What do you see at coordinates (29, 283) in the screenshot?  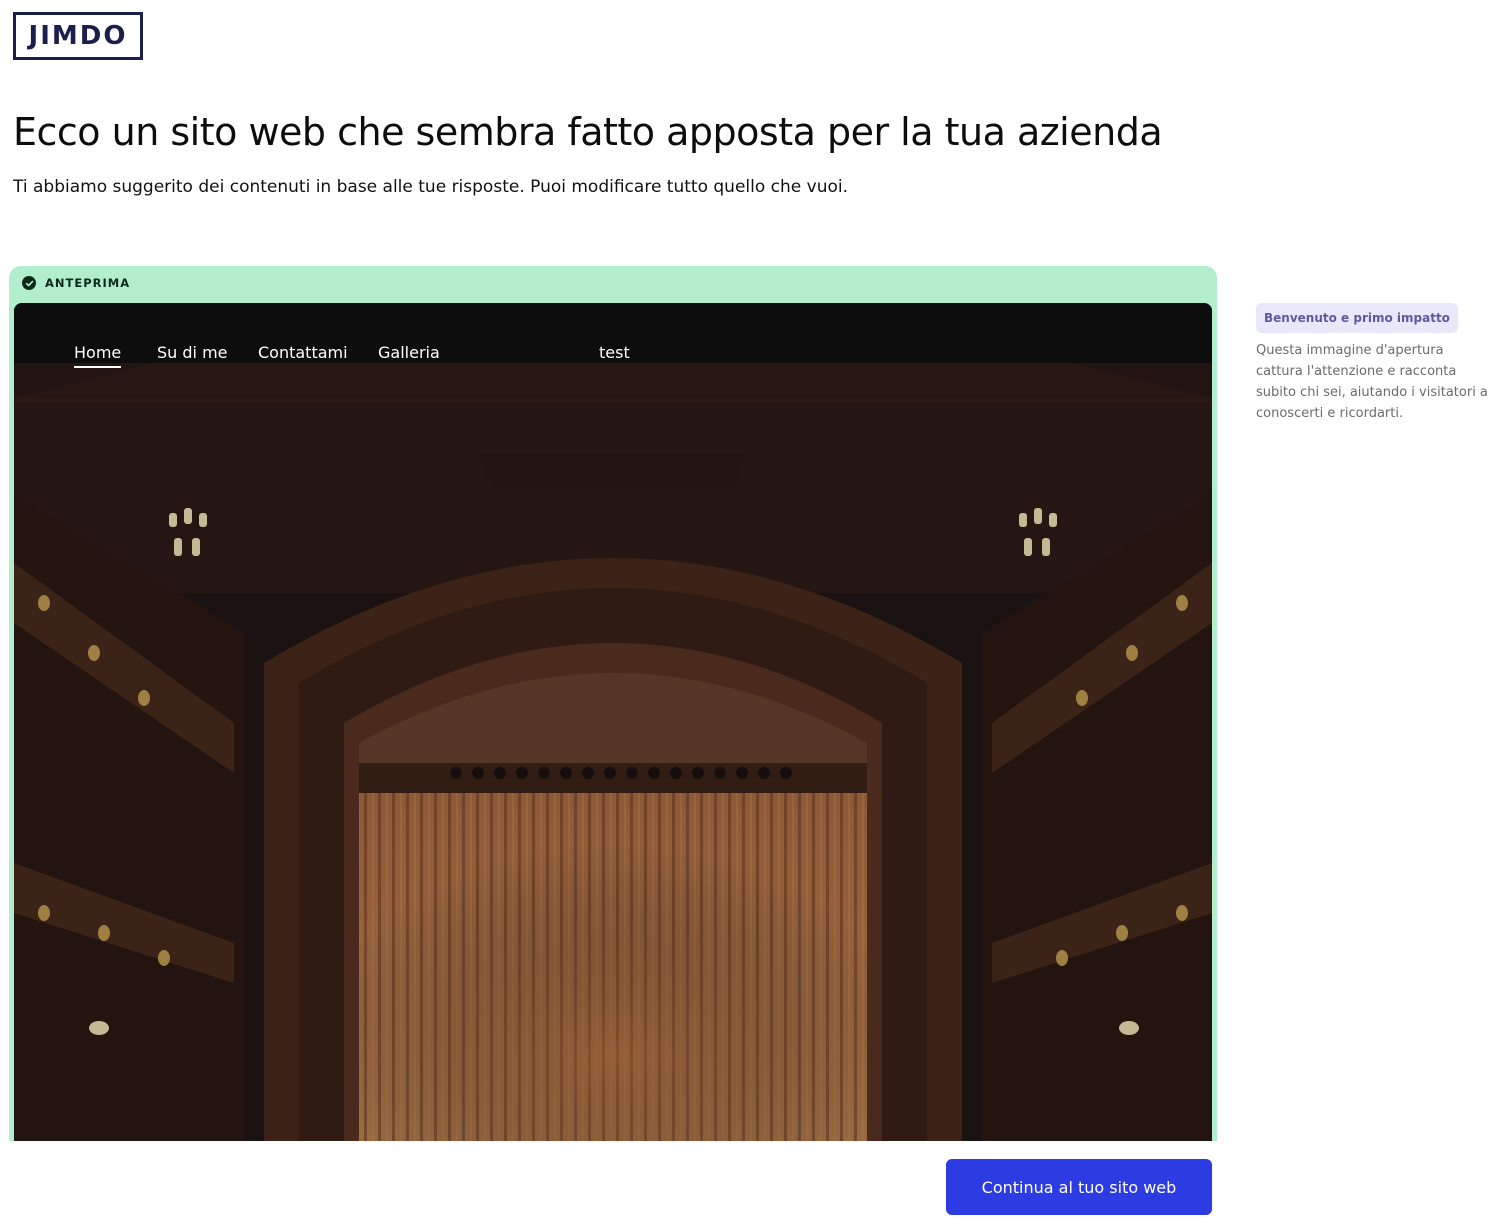 I see `check-circle-icon` at bounding box center [29, 283].